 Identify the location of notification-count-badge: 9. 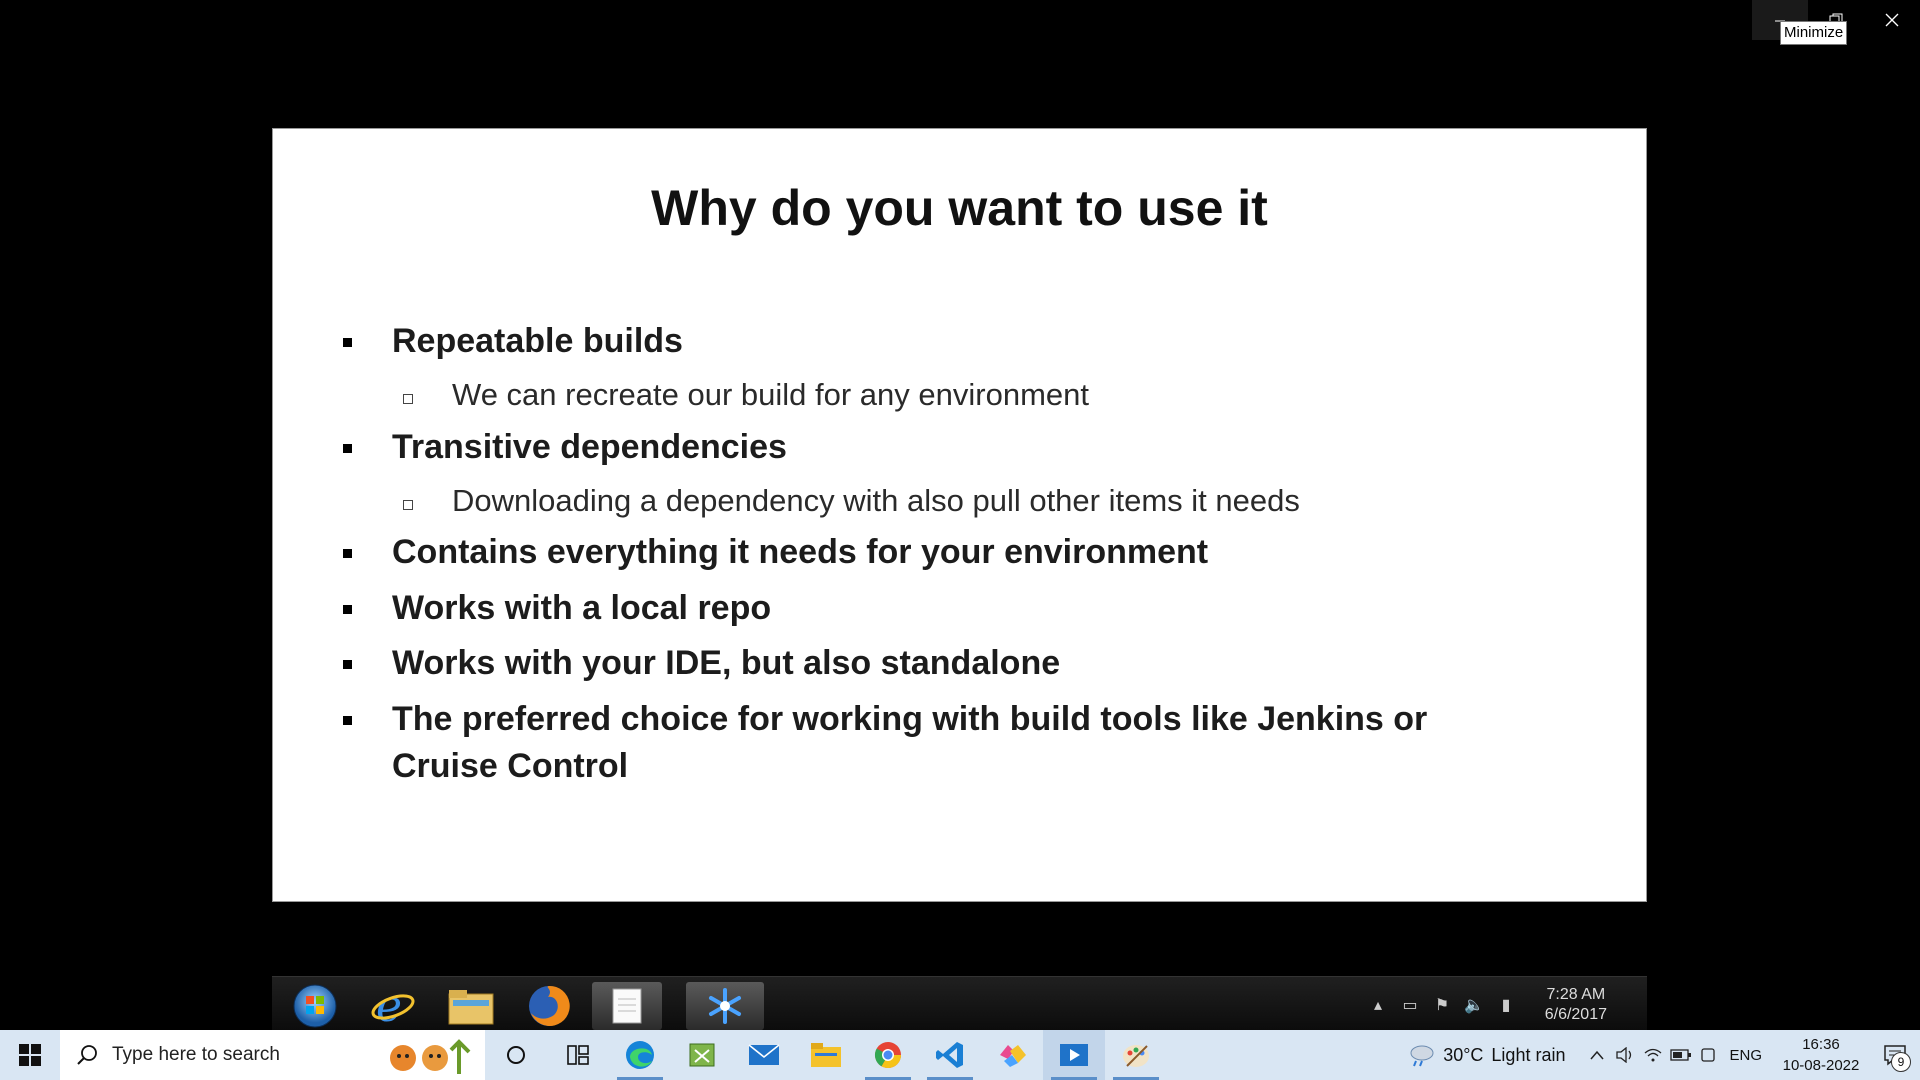
(1901, 1062).